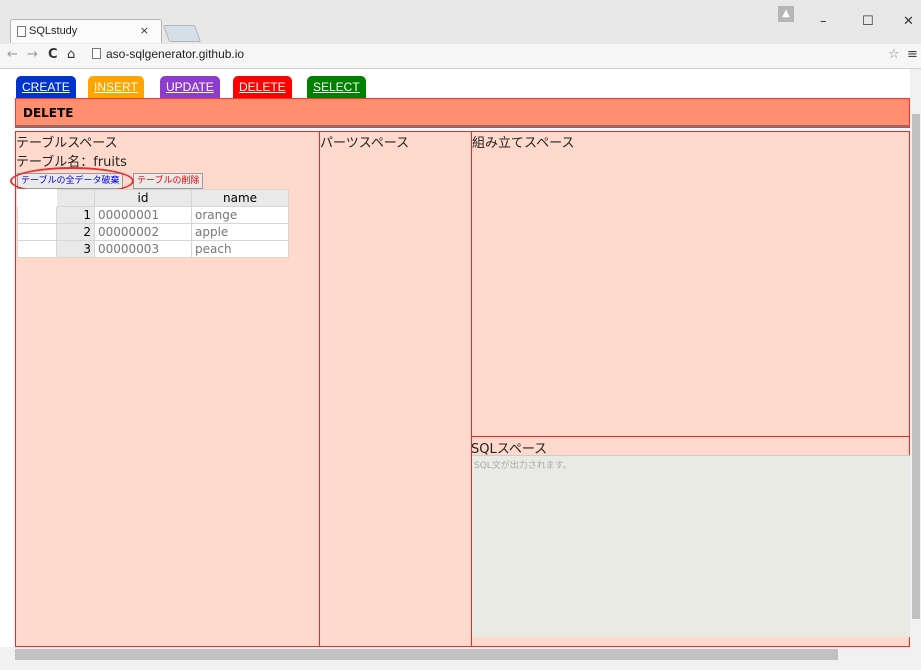 The width and height of the screenshot is (921, 670). What do you see at coordinates (336, 87) in the screenshot?
I see `menu-select: SELECT` at bounding box center [336, 87].